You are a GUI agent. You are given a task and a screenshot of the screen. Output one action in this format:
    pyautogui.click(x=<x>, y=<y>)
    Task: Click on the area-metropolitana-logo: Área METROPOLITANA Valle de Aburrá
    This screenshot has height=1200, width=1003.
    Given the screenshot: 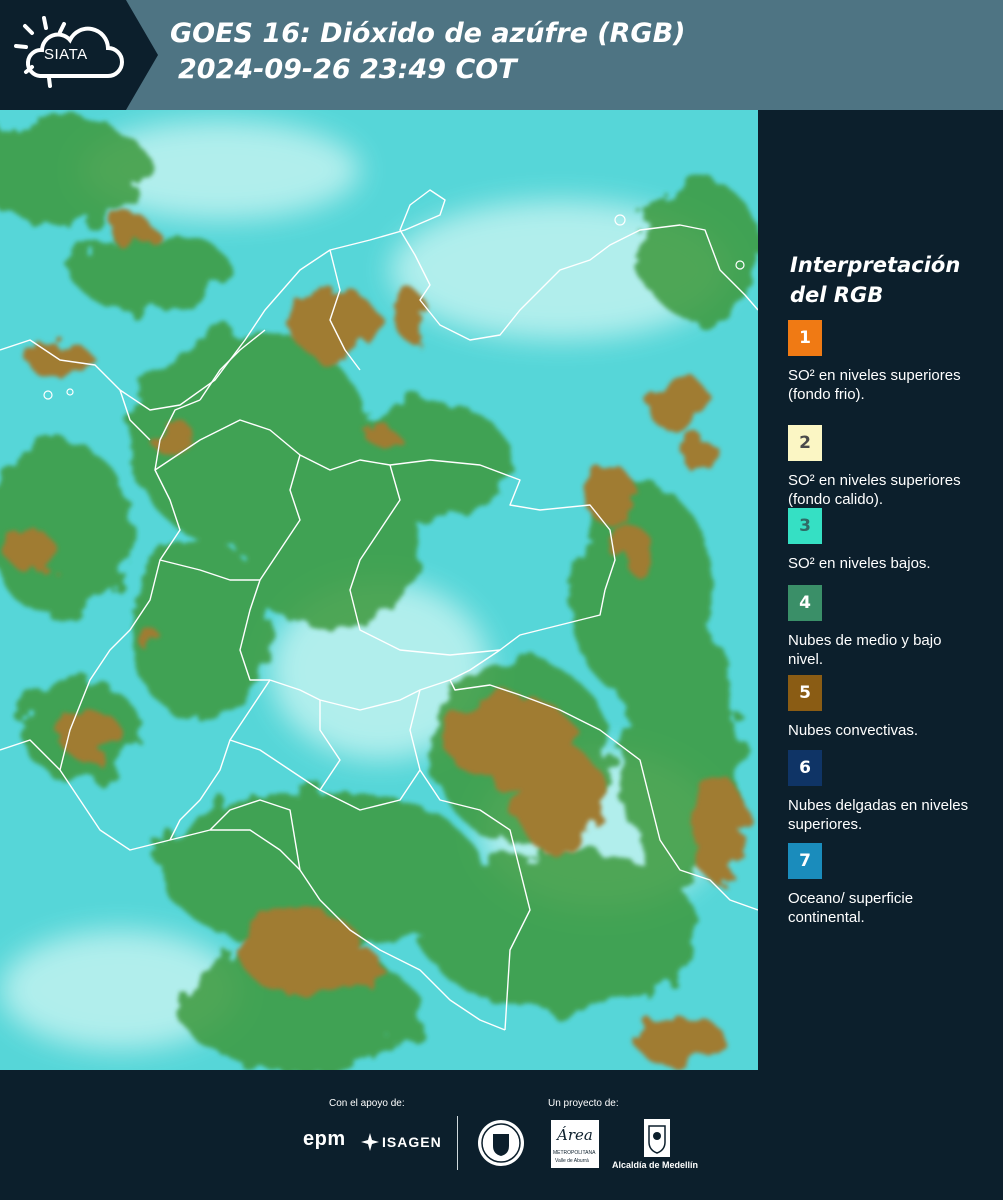 What is the action you would take?
    pyautogui.click(x=575, y=1144)
    